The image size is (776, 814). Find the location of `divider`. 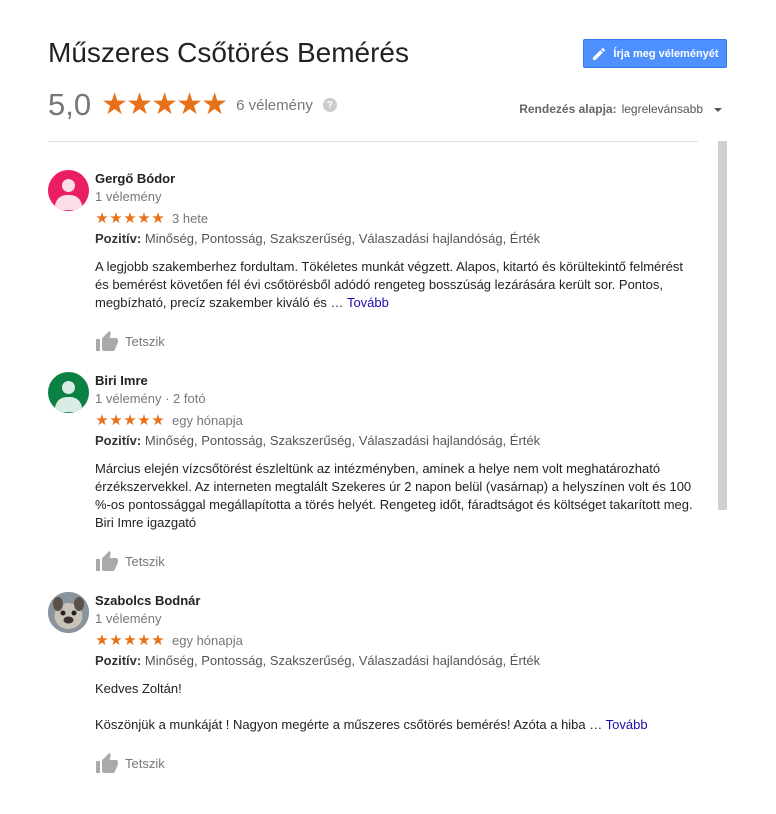

divider is located at coordinates (373, 141).